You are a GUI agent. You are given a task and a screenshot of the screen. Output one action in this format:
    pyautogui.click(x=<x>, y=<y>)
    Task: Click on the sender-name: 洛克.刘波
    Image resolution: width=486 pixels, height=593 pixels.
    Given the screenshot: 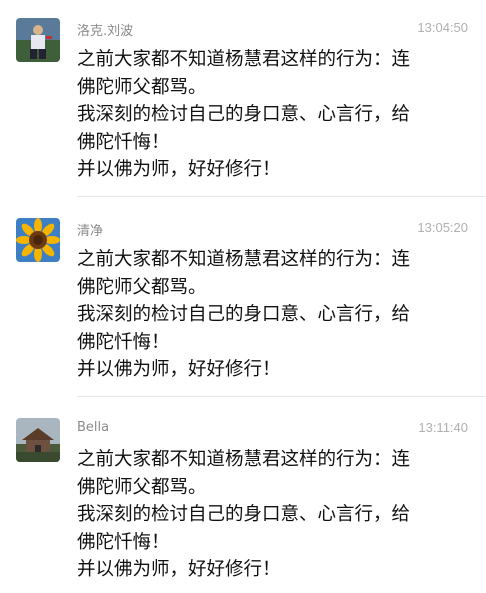 What is the action you would take?
    pyautogui.click(x=105, y=29)
    